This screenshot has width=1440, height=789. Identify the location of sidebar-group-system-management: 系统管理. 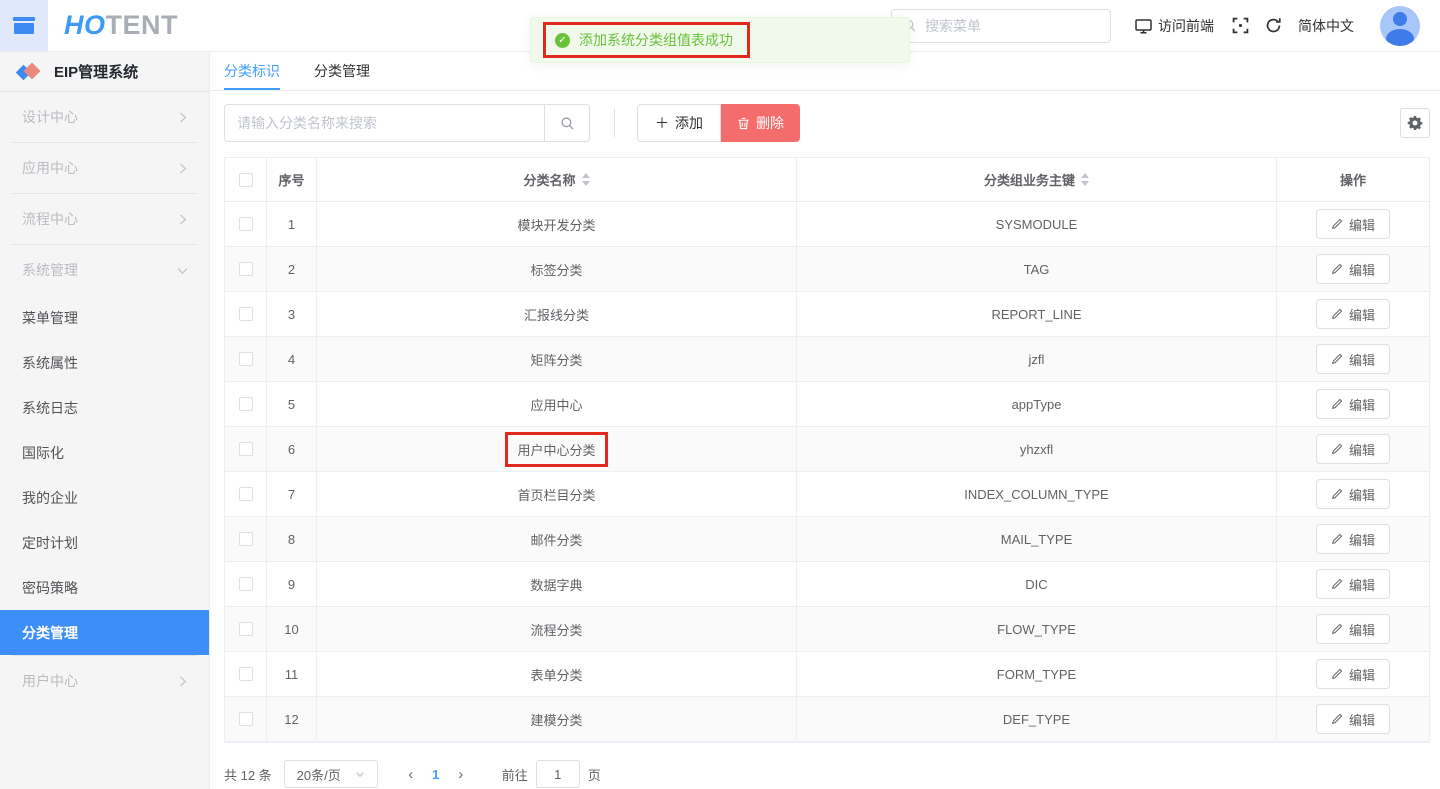
(104, 270).